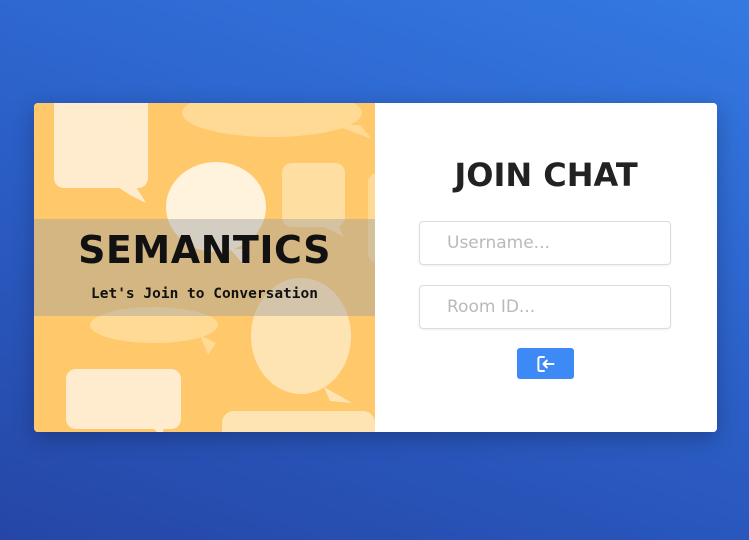 This screenshot has height=540, width=749. I want to click on room-id-input, so click(545, 307).